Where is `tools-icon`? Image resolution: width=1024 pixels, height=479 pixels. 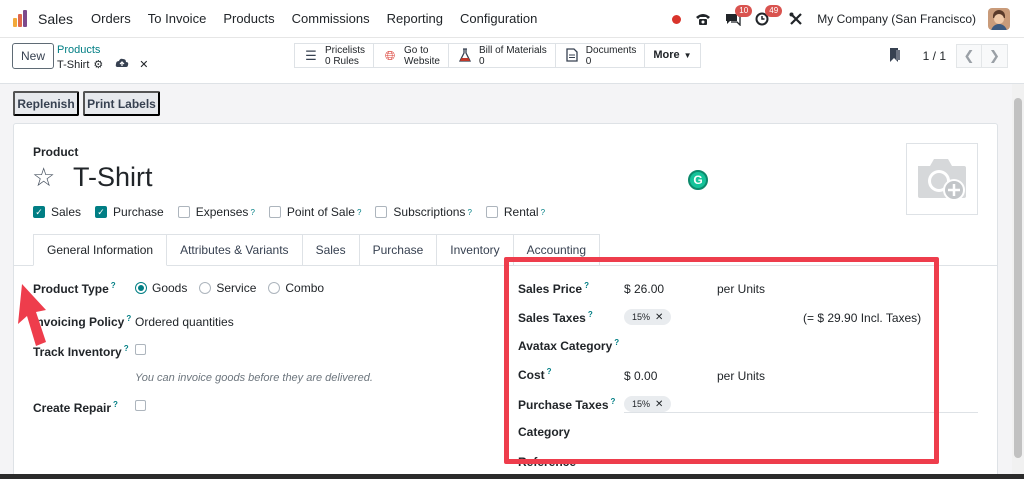
tools-icon is located at coordinates (796, 19).